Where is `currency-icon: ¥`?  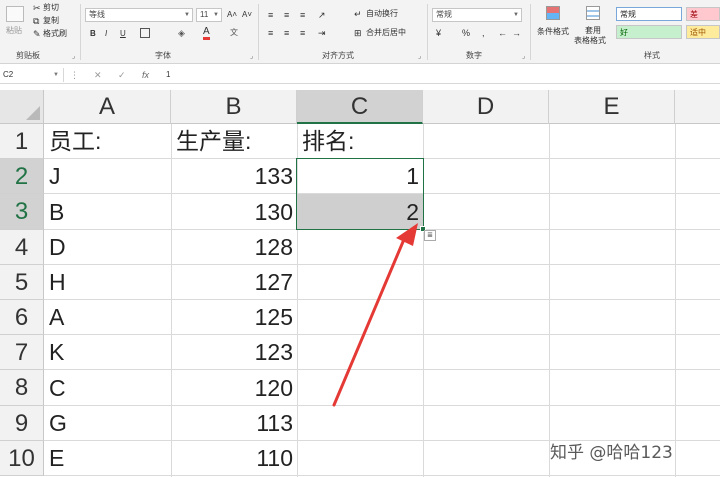 currency-icon: ¥ is located at coordinates (438, 33).